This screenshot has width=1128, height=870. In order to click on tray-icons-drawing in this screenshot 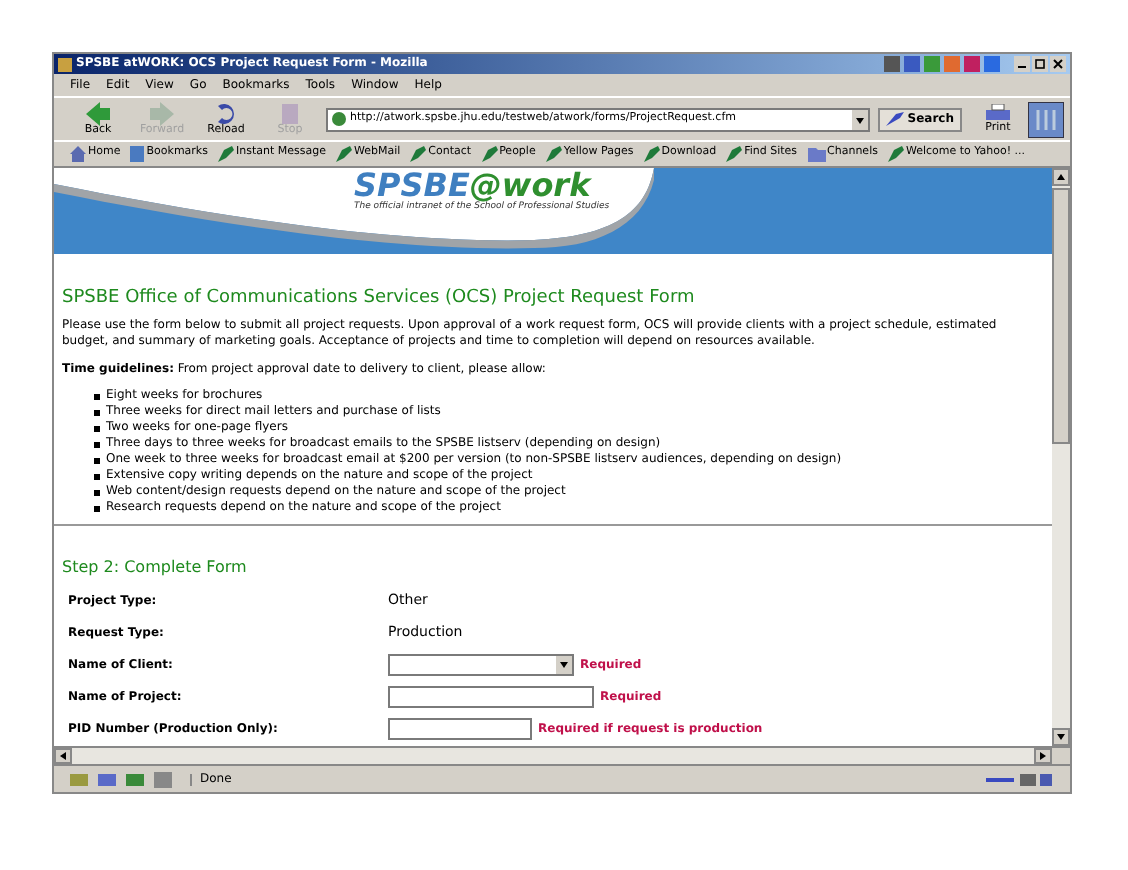, I will do `click(944, 64)`.